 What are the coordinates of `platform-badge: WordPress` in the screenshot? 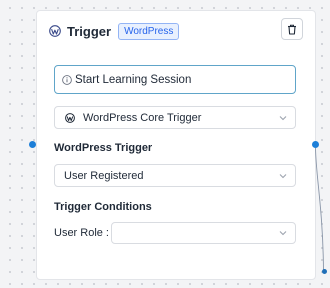 It's located at (149, 31).